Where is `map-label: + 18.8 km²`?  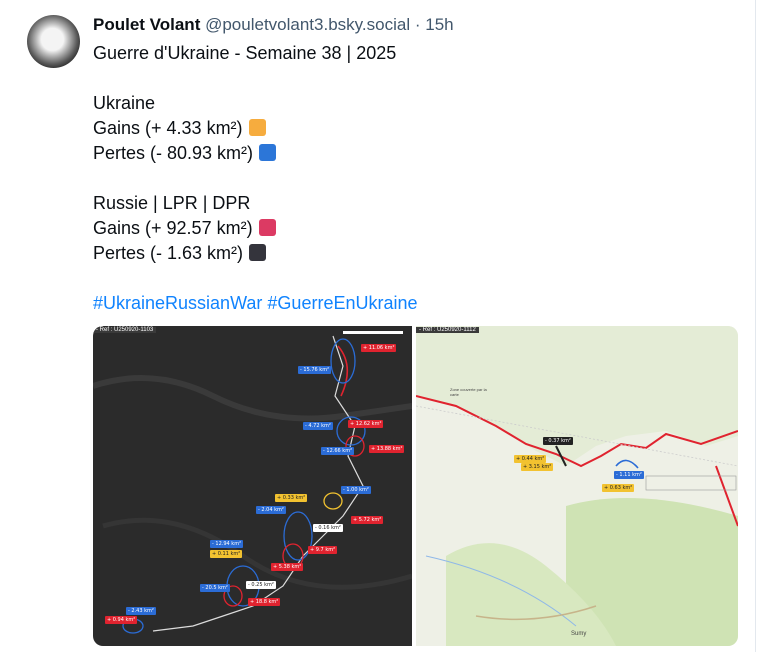
map-label: + 18.8 km² is located at coordinates (264, 602).